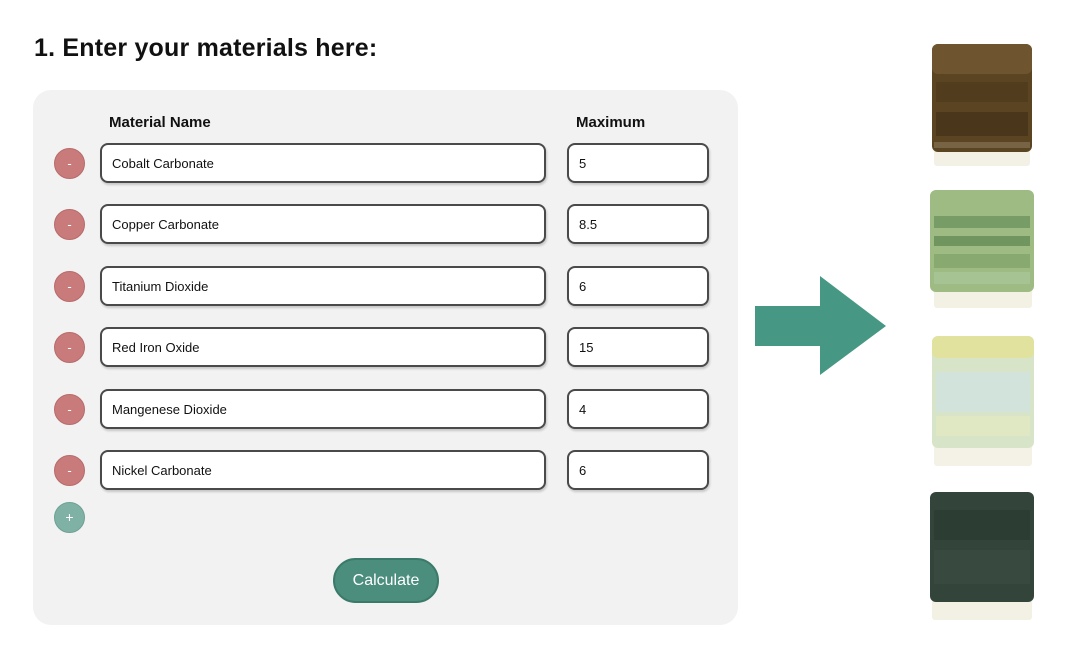 Image resolution: width=1080 pixels, height=660 pixels. Describe the element at coordinates (981, 557) in the screenshot. I see `dark-green-glaze-tile` at that location.